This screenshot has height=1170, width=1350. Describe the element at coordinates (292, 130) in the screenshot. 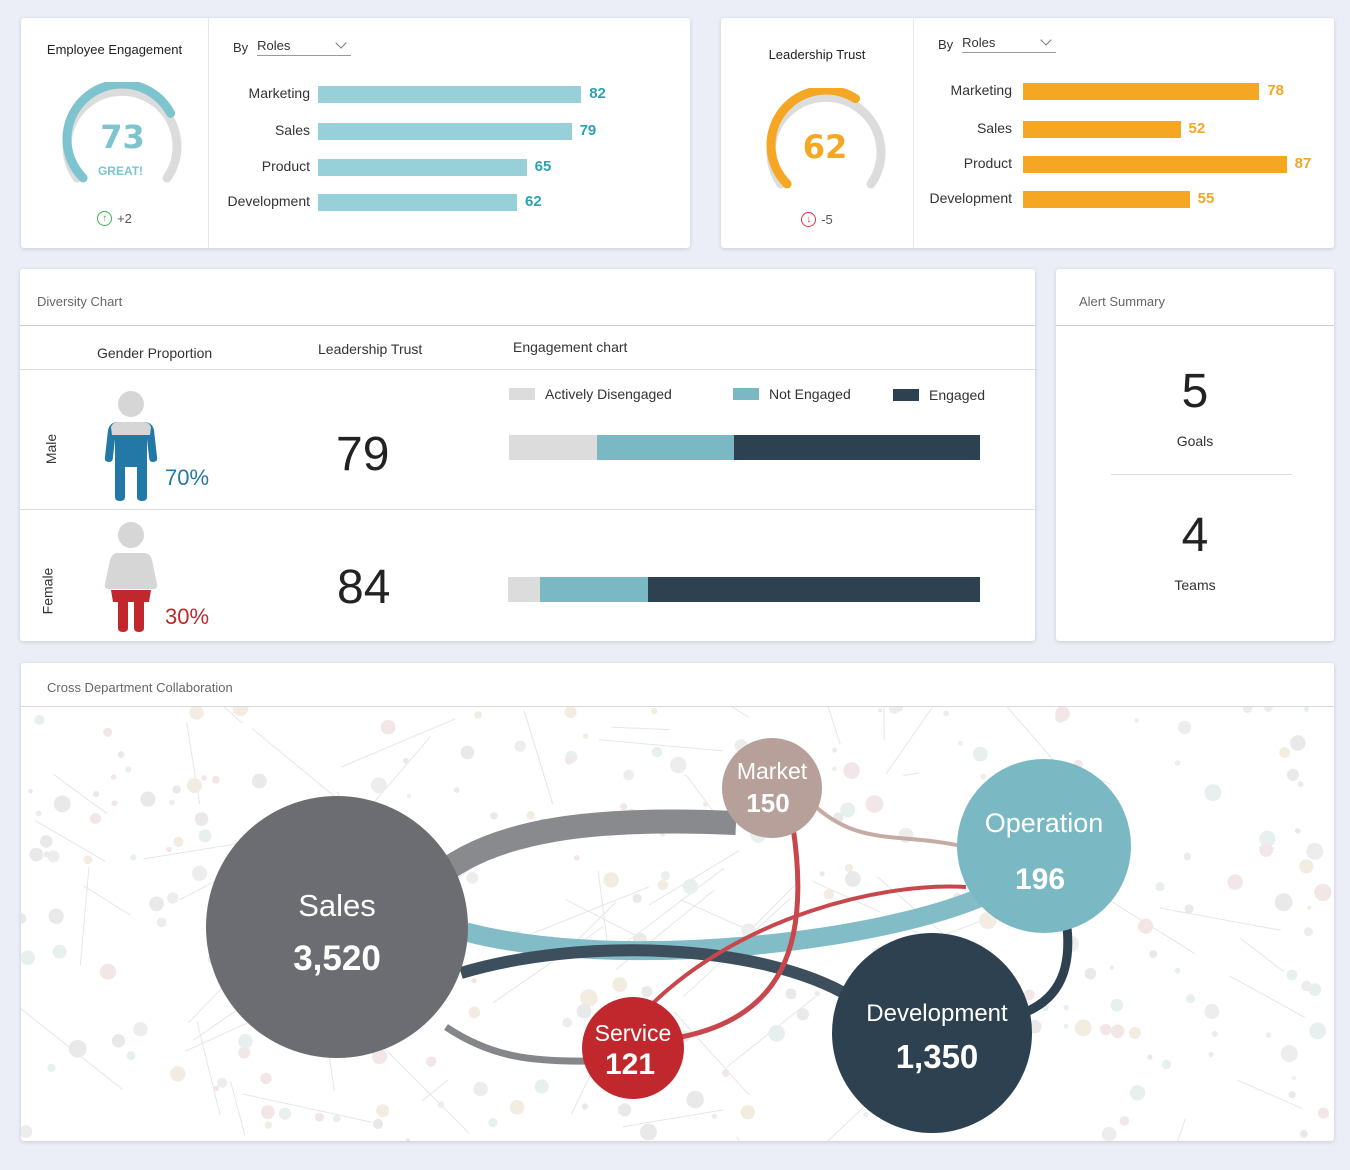

I see `engagement-bar-label: Sales` at that location.